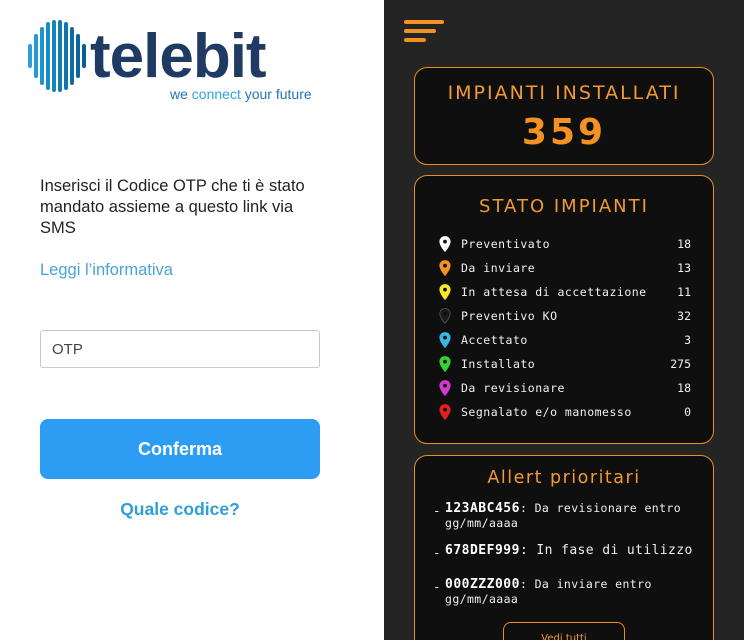 This screenshot has height=640, width=744. What do you see at coordinates (546, 412) in the screenshot?
I see `status-label: Segnalato e/o manomesso` at bounding box center [546, 412].